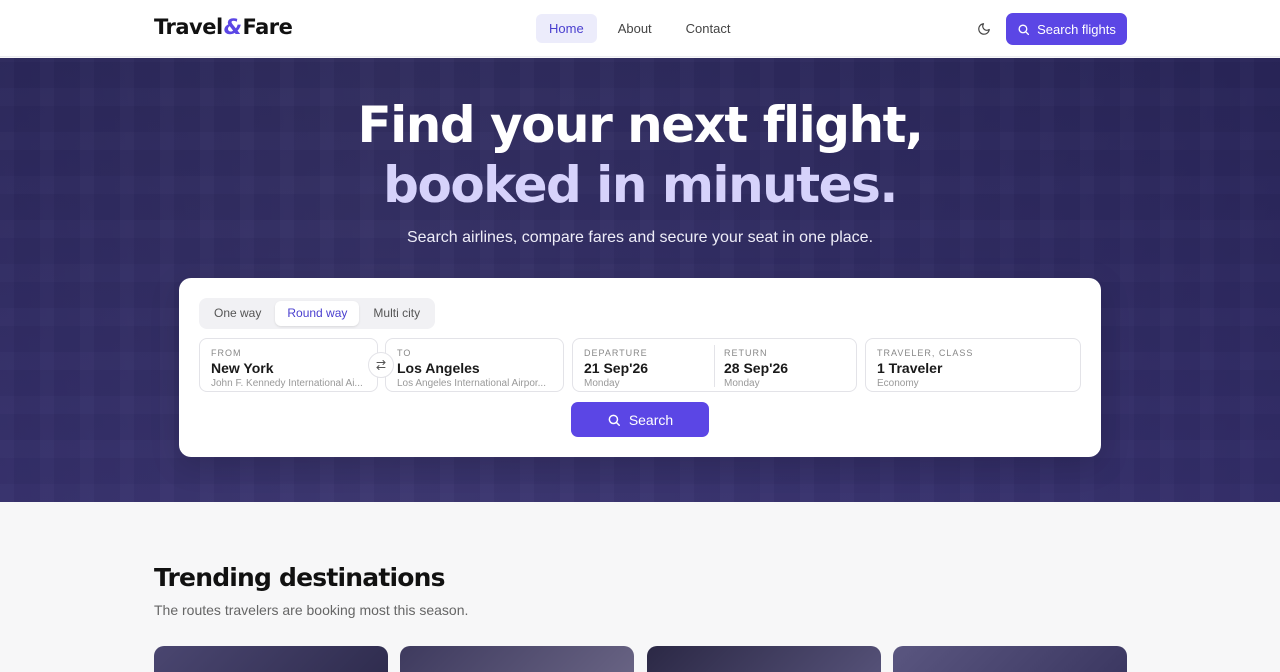 This screenshot has height=672, width=1280. What do you see at coordinates (910, 368) in the screenshot?
I see `traveler-count: 1 Traveler` at bounding box center [910, 368].